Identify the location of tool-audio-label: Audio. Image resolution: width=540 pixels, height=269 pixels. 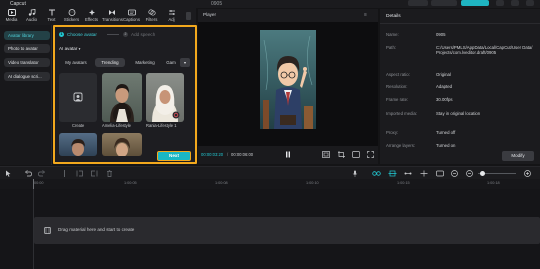
(31, 19).